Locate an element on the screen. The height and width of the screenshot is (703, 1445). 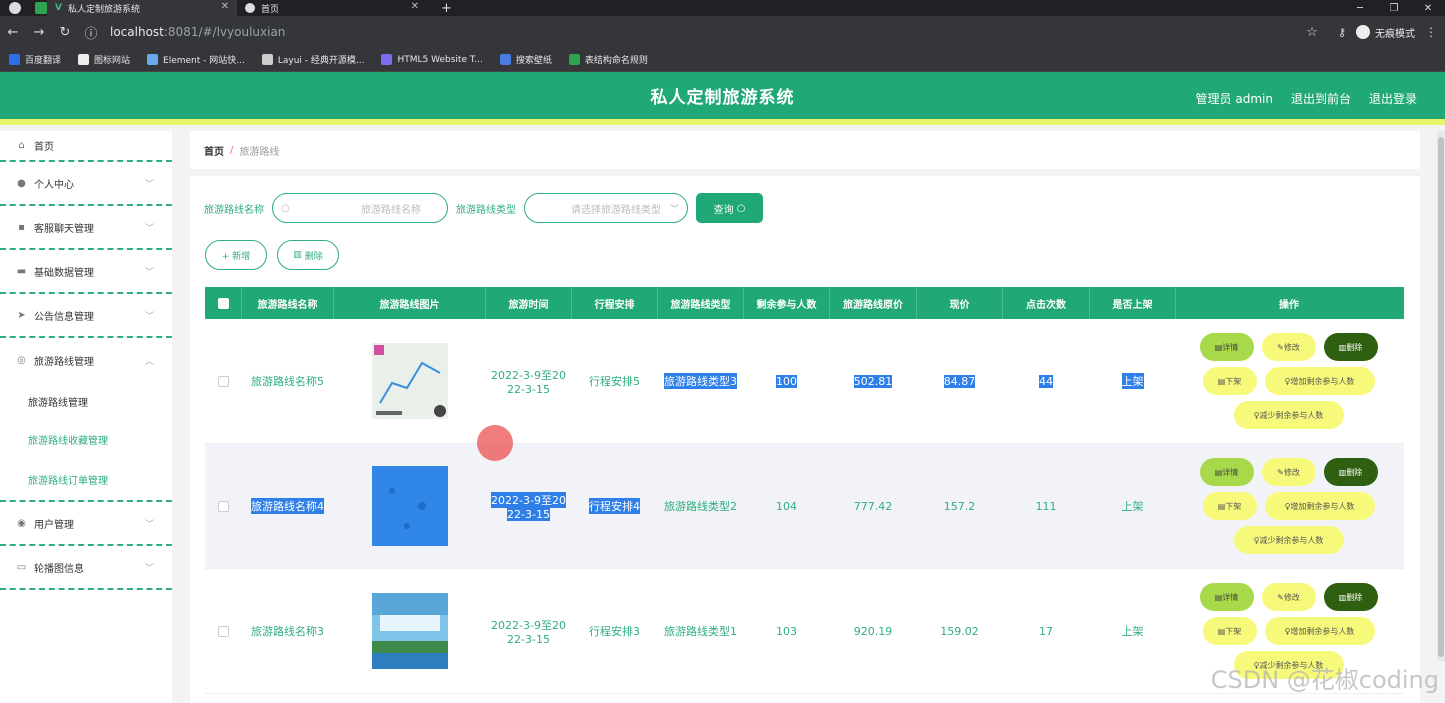
sidebar-item-home: ⌂ 首页 is located at coordinates (86, 146).